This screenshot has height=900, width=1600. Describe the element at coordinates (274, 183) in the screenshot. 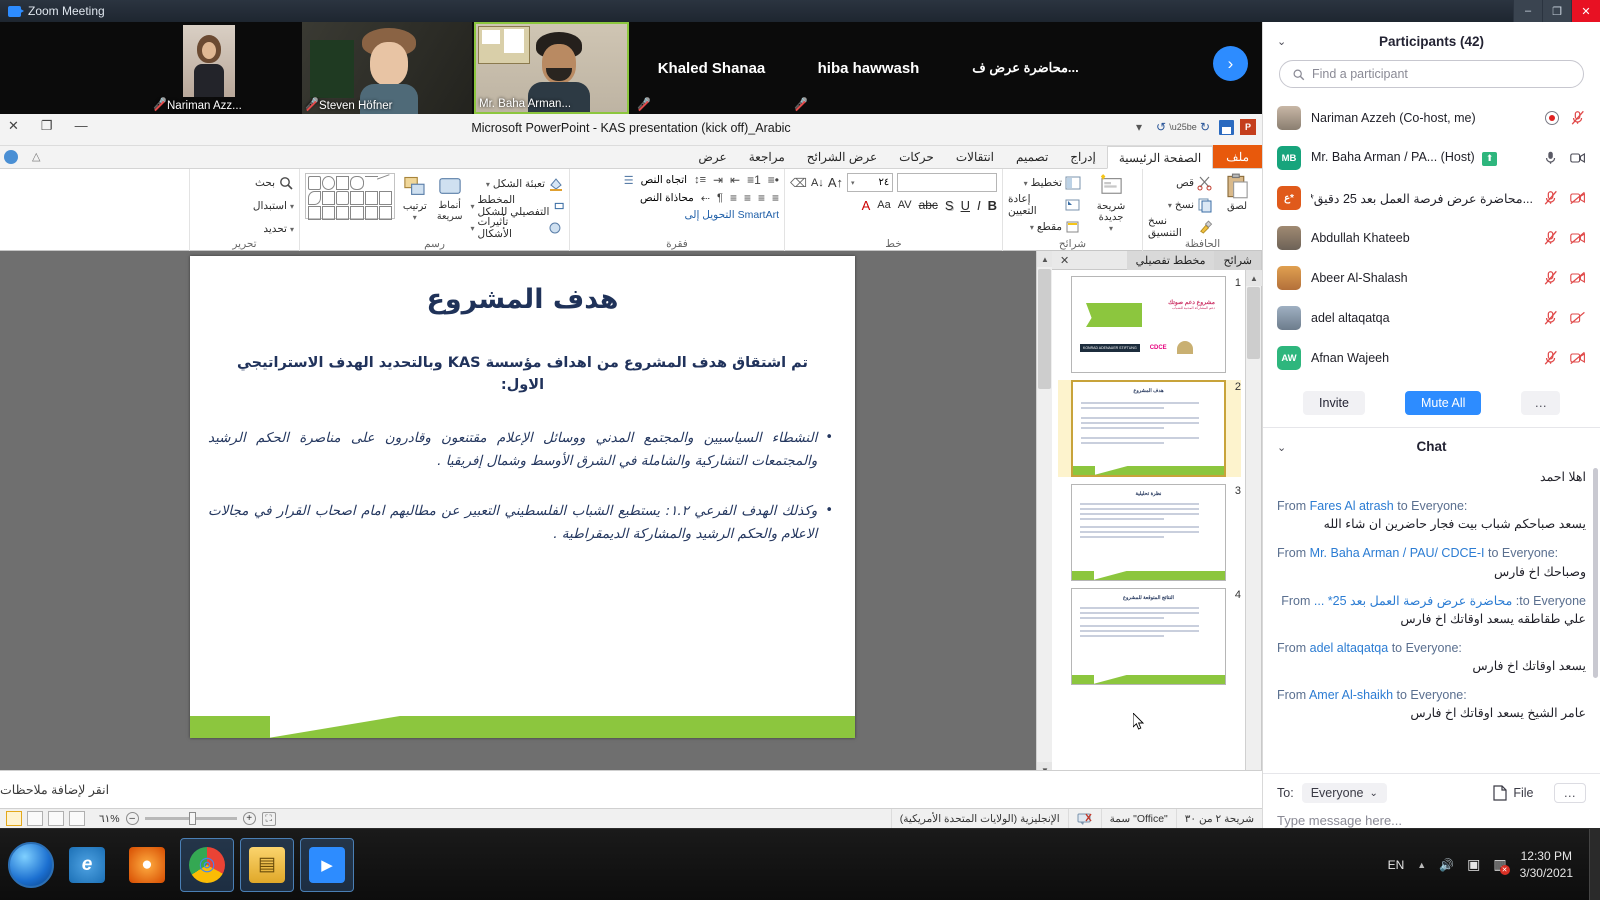

I see `find-button: بحث` at that location.